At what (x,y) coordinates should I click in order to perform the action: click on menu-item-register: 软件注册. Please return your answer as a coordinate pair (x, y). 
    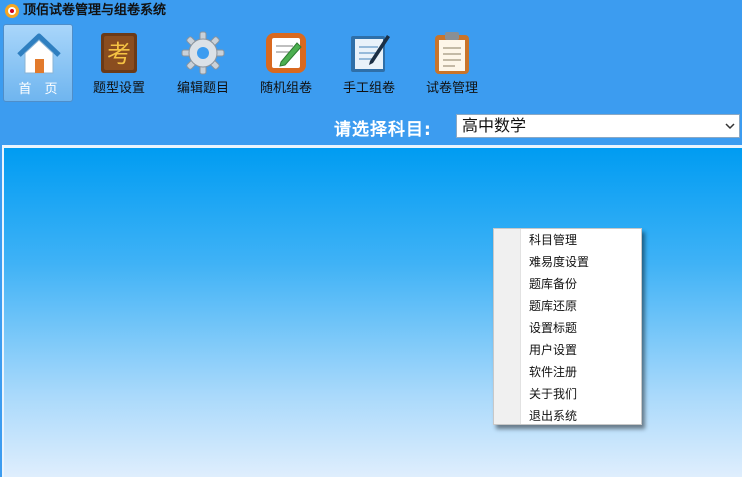
    Looking at the image, I should click on (568, 372).